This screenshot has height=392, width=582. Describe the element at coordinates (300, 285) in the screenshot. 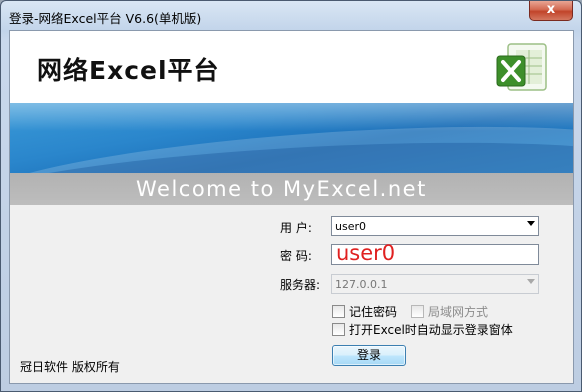

I see `server-label: 服务器:` at that location.